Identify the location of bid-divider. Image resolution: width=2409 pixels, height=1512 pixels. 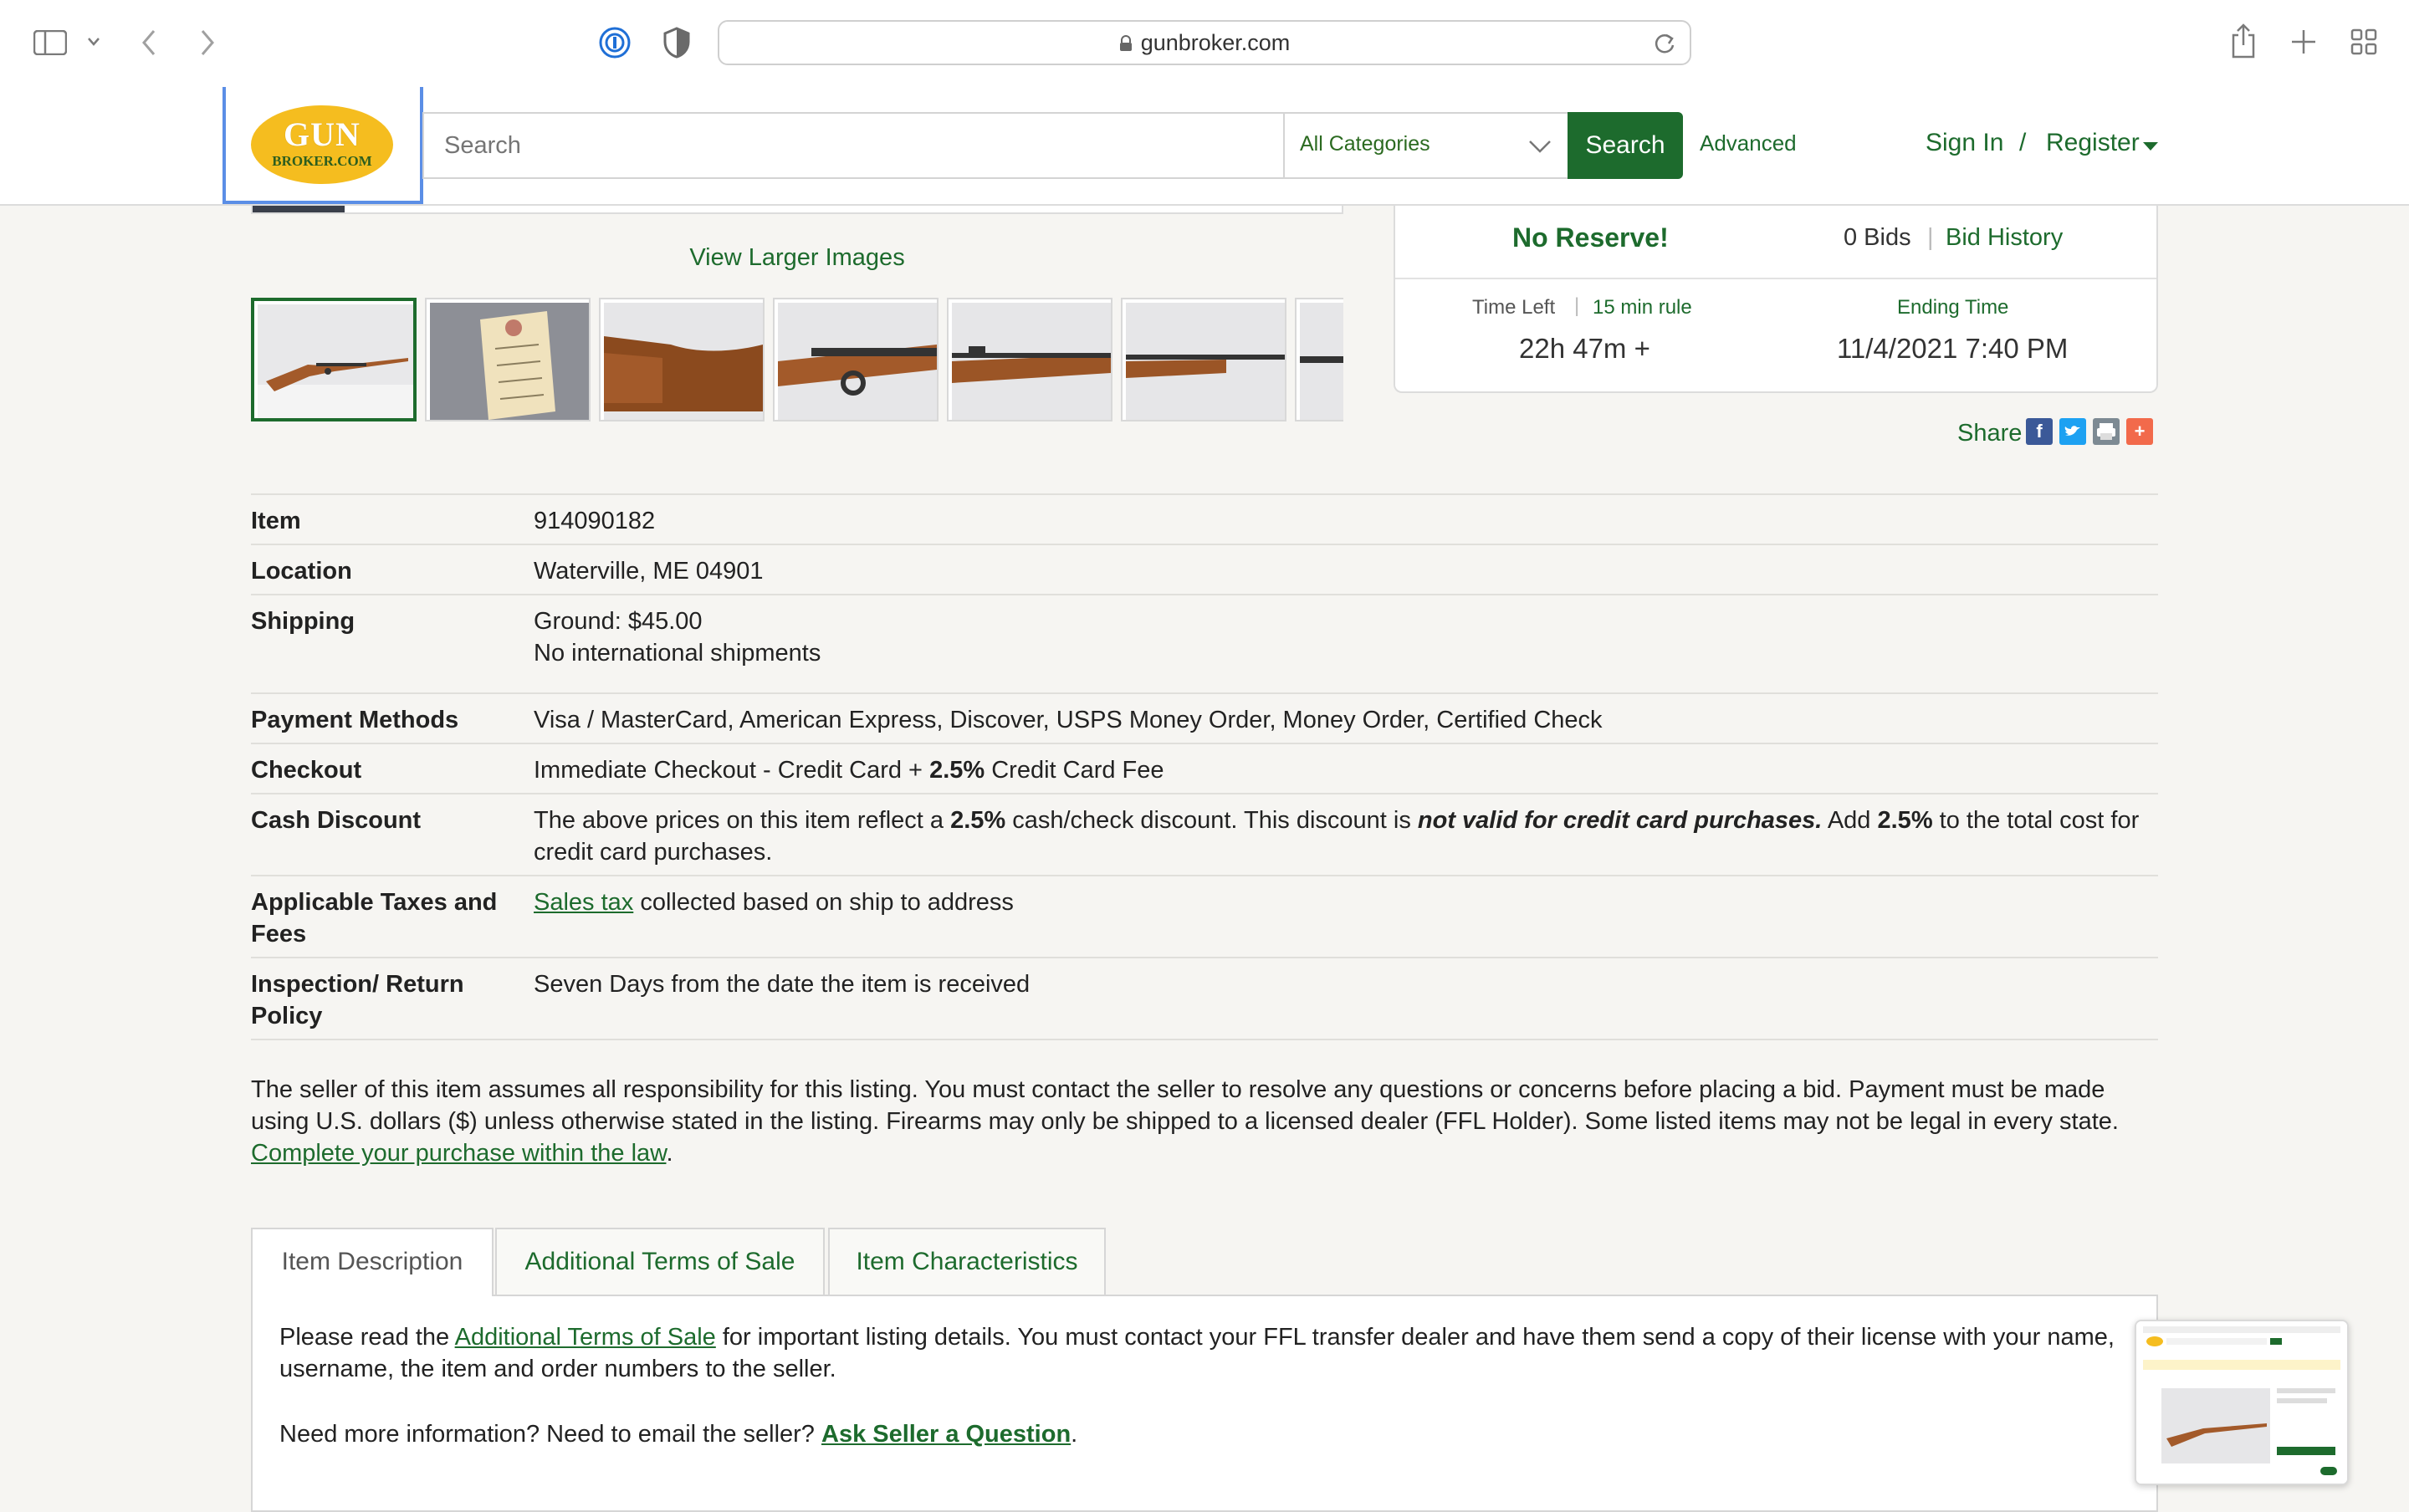
(1775, 278).